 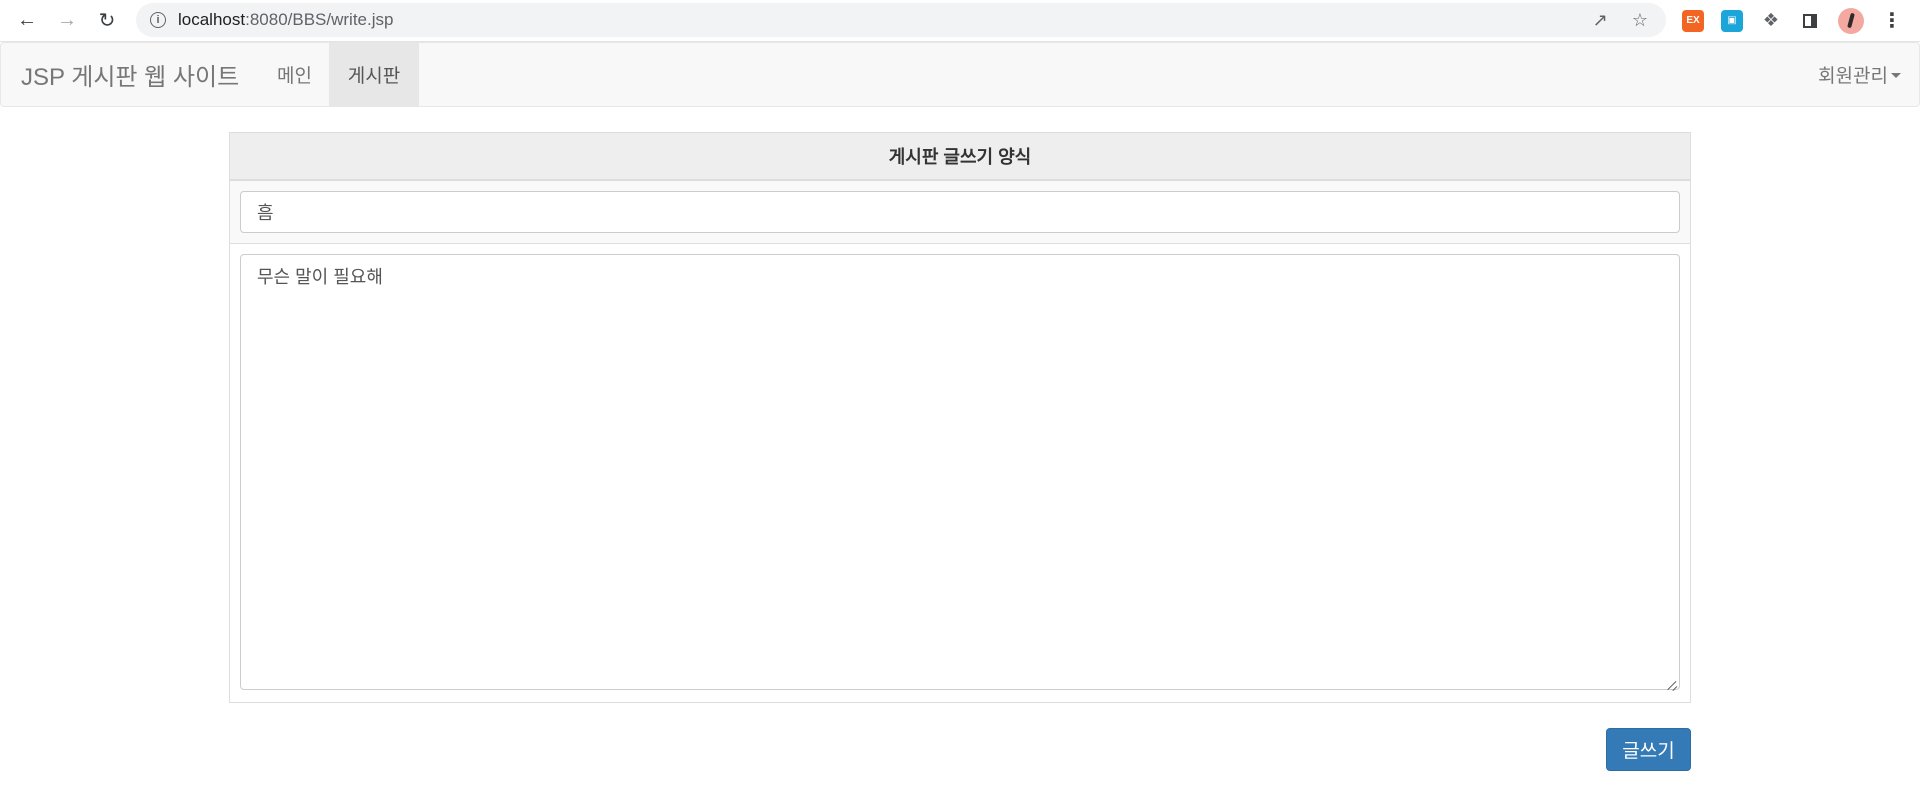 What do you see at coordinates (1648, 749) in the screenshot?
I see `submit-write-button: 글쓰기` at bounding box center [1648, 749].